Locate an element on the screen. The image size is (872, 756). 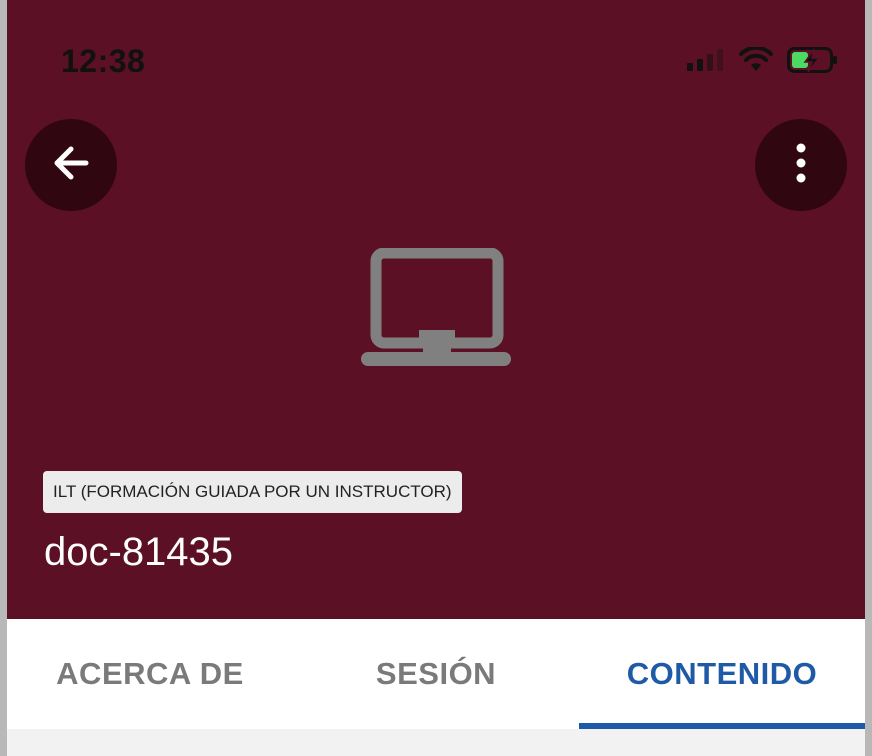
tab-content-area is located at coordinates (436, 742).